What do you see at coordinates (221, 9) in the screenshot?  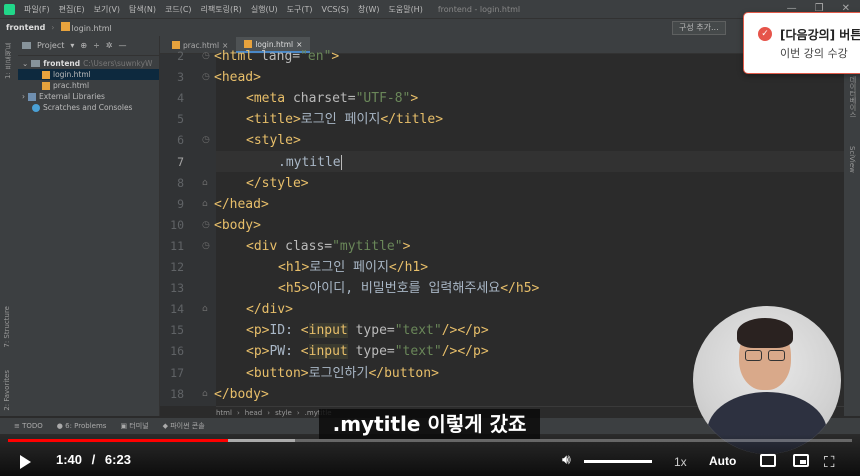 I see `menu-refactor: 리팩토링(R)` at bounding box center [221, 9].